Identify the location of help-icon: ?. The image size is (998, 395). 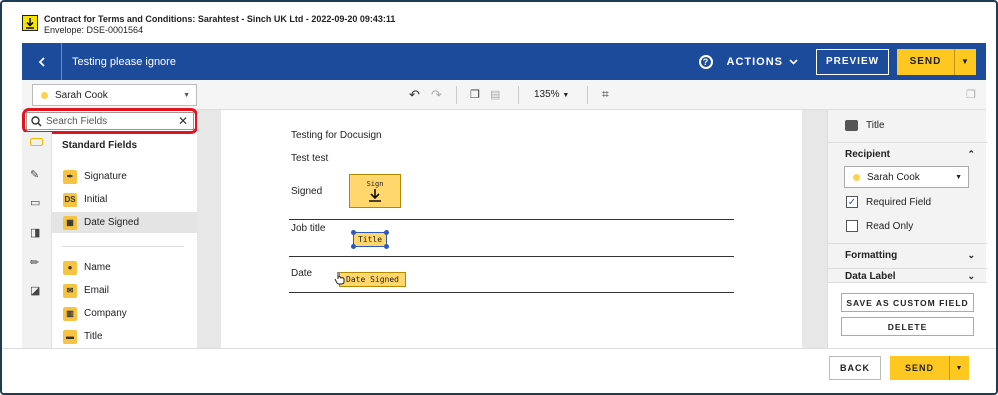
(705, 61).